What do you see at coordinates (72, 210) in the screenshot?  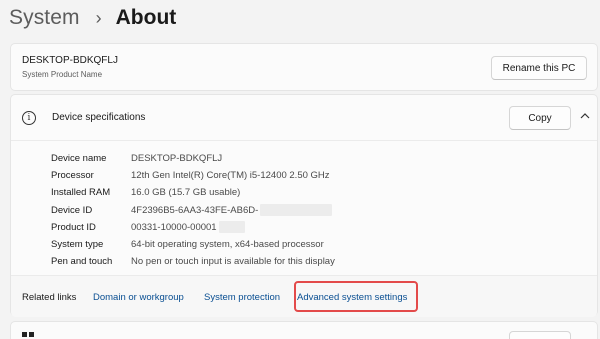 I see `spec-label: Device ID` at bounding box center [72, 210].